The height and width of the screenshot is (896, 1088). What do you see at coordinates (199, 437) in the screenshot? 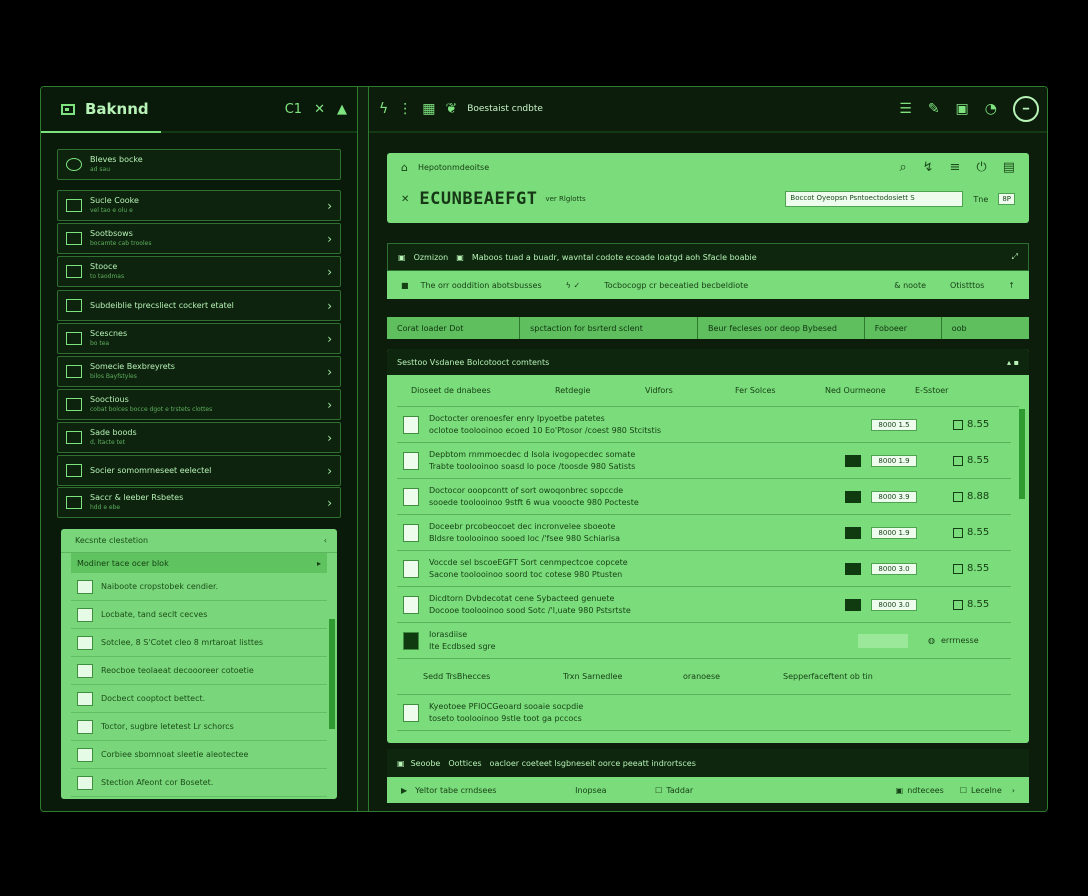
I see `sidebar-item: Sade boods d, ltacte tet ›` at bounding box center [199, 437].